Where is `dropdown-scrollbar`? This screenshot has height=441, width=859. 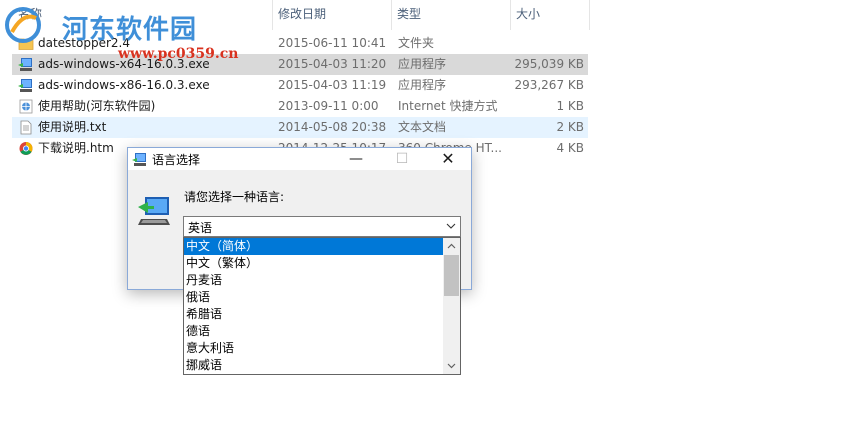 dropdown-scrollbar is located at coordinates (451, 306).